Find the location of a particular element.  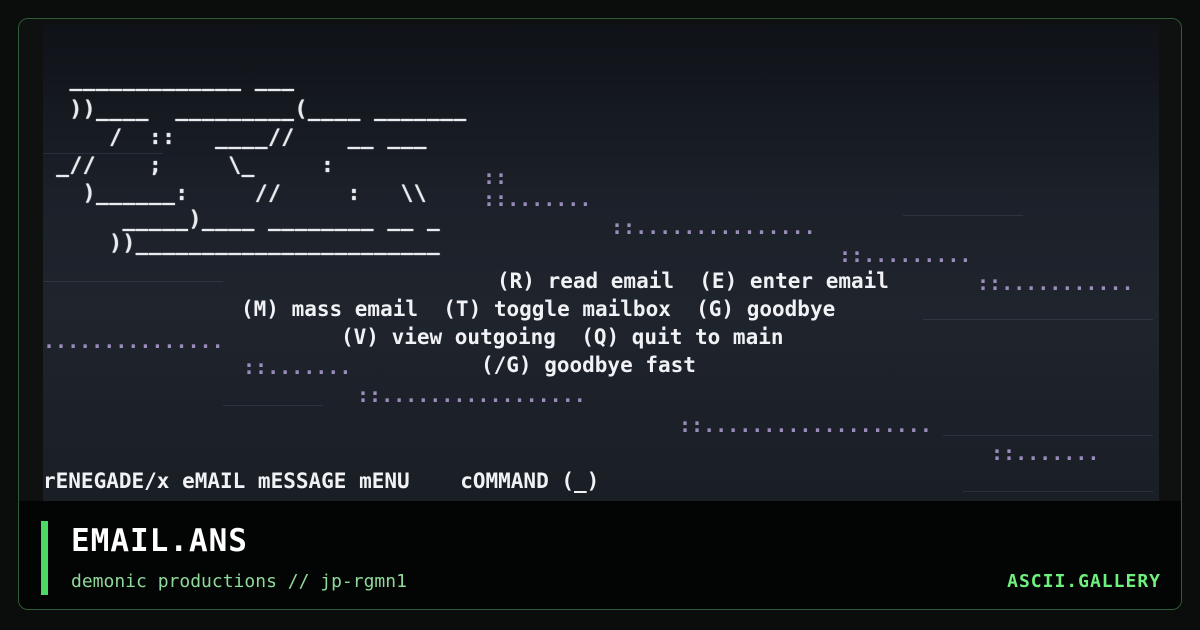

site-brand: ASCII.GALLERY is located at coordinates (1084, 581).